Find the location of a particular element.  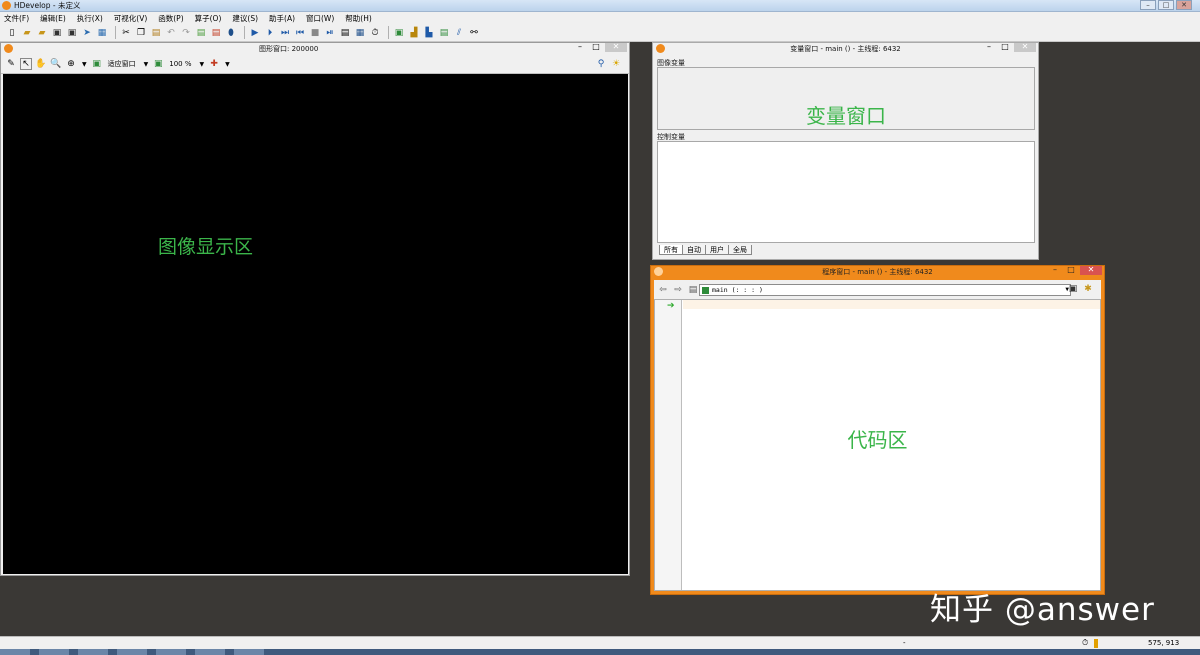

image-display-annotation: 图像显示区 is located at coordinates (206, 247).